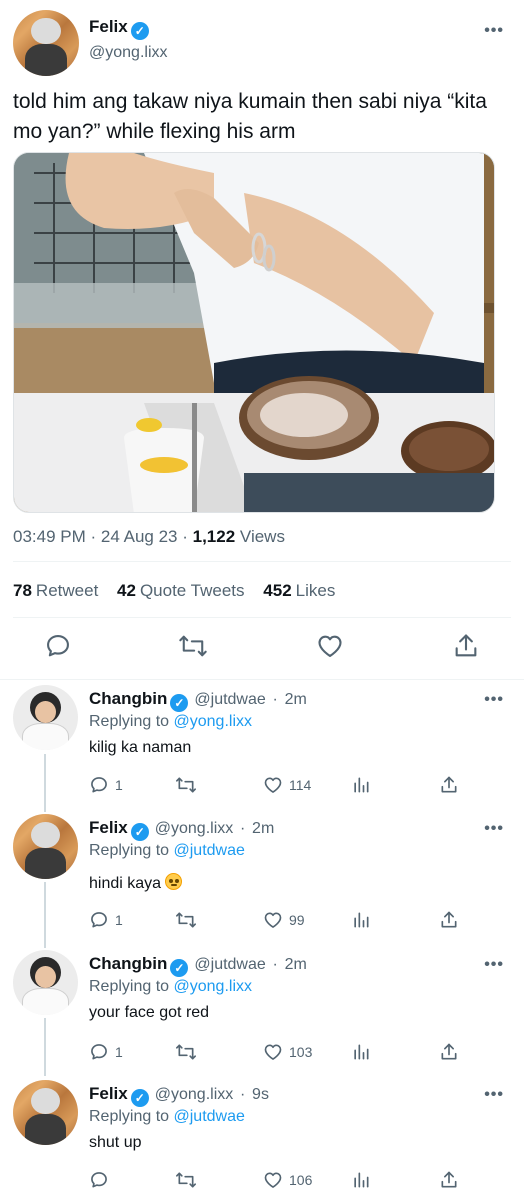  Describe the element at coordinates (315, 590) in the screenshot. I see `likes-label: Likes` at that location.